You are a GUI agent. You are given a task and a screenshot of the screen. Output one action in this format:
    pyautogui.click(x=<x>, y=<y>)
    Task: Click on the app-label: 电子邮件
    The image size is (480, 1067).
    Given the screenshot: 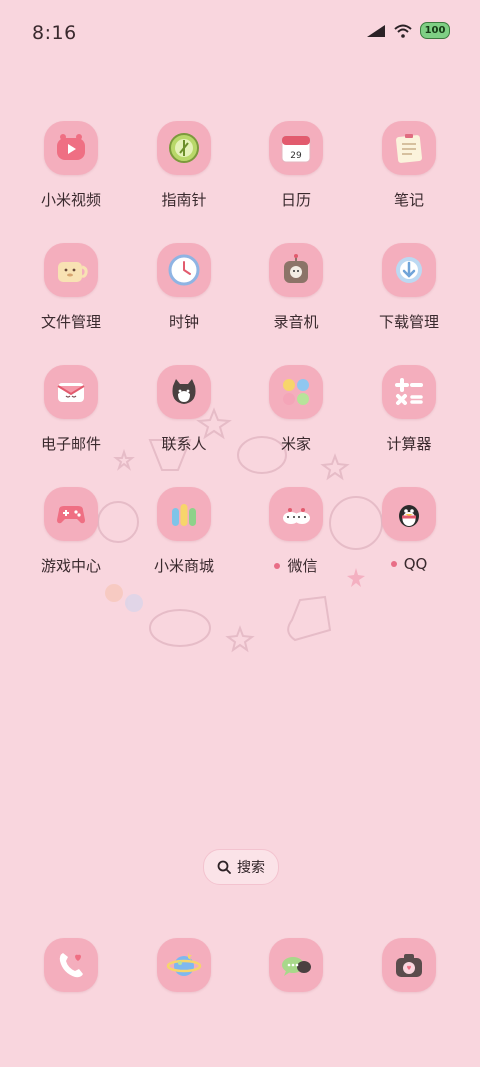 What is the action you would take?
    pyautogui.click(x=70, y=444)
    